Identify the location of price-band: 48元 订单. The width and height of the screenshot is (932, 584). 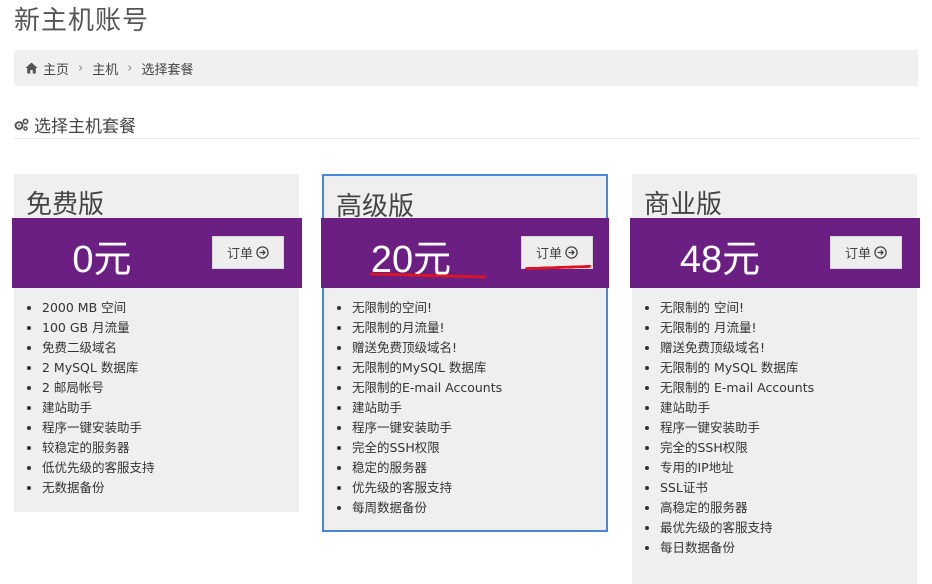
(775, 253).